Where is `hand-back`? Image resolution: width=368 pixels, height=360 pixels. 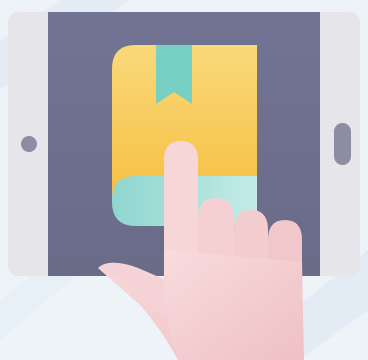
hand-back is located at coordinates (234, 305).